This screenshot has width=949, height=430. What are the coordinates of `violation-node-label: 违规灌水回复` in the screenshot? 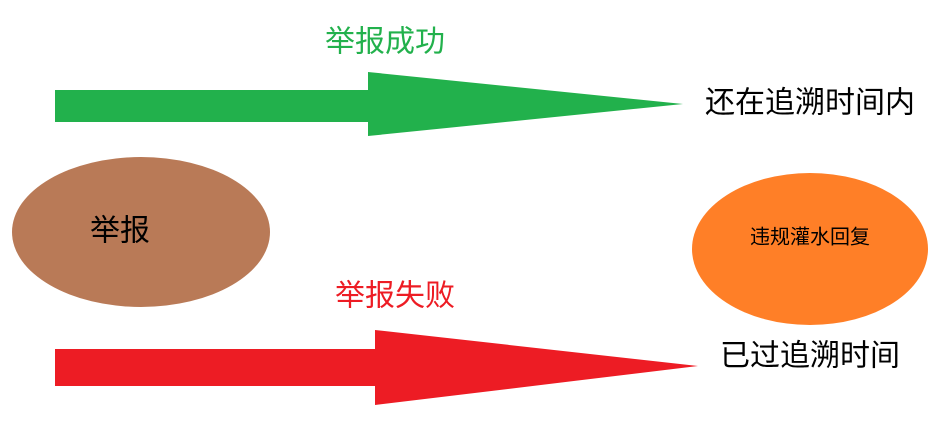 It's located at (810, 237).